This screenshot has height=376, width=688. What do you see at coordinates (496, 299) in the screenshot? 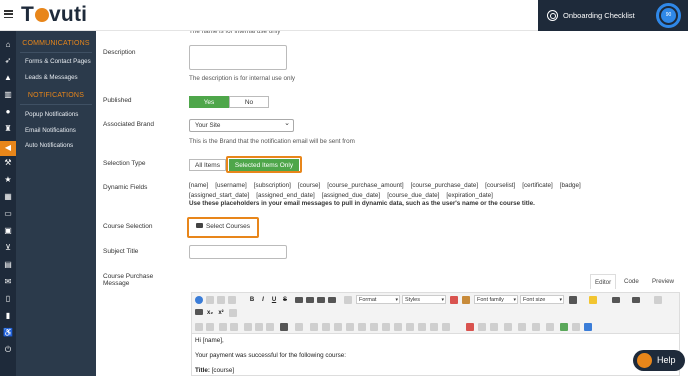
I see `font-family-select: Font family` at bounding box center [496, 299].